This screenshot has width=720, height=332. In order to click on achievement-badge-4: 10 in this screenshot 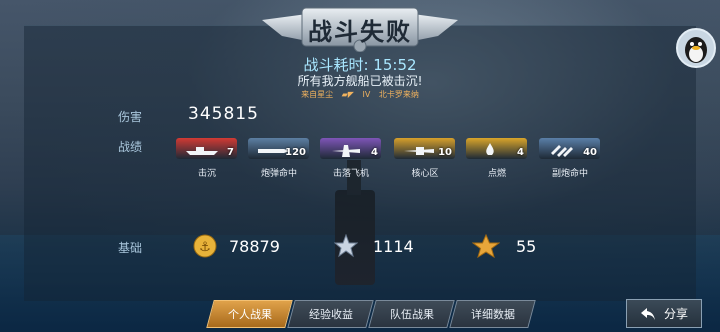, I will do `click(424, 148)`.